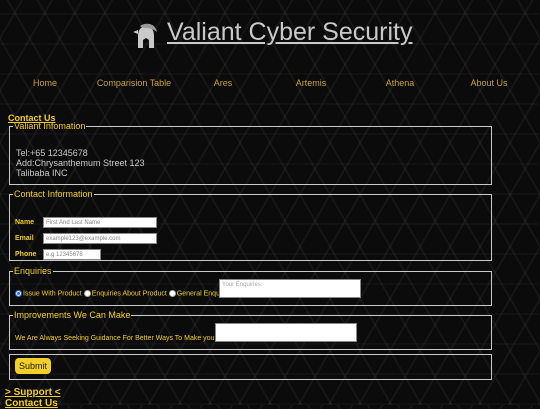 Image resolution: width=540 pixels, height=409 pixels. What do you see at coordinates (289, 32) in the screenshot?
I see `brand-title: Valiant Cyber Security` at bounding box center [289, 32].